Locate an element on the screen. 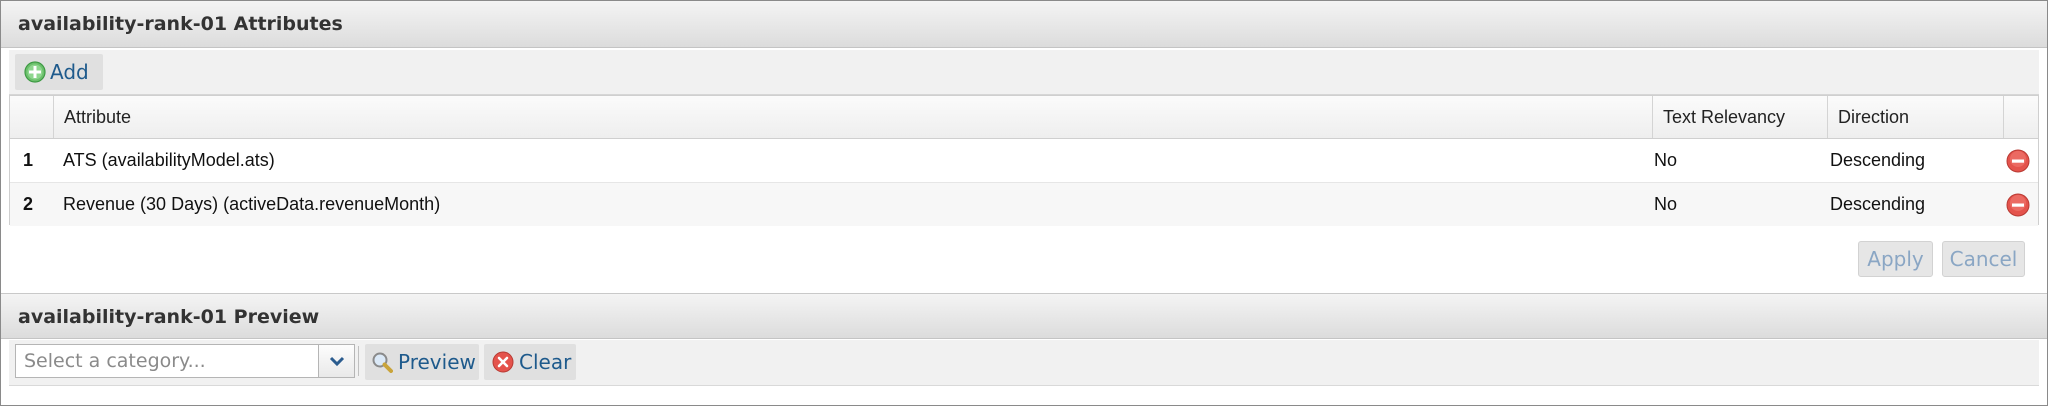 This screenshot has width=2048, height=406. category-input is located at coordinates (166, 361).